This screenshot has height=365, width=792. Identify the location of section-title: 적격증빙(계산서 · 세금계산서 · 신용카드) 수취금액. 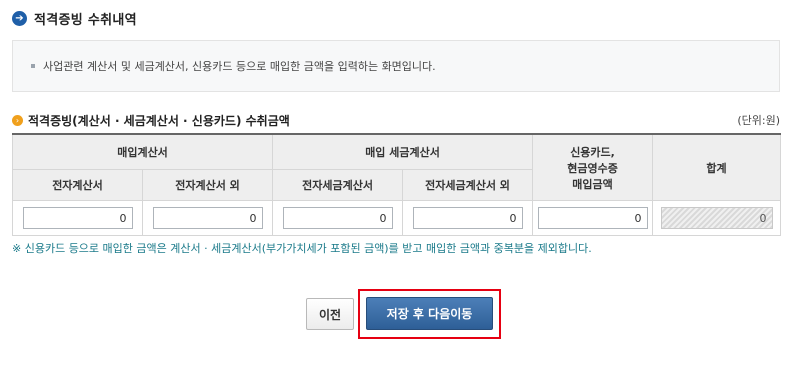
(159, 120).